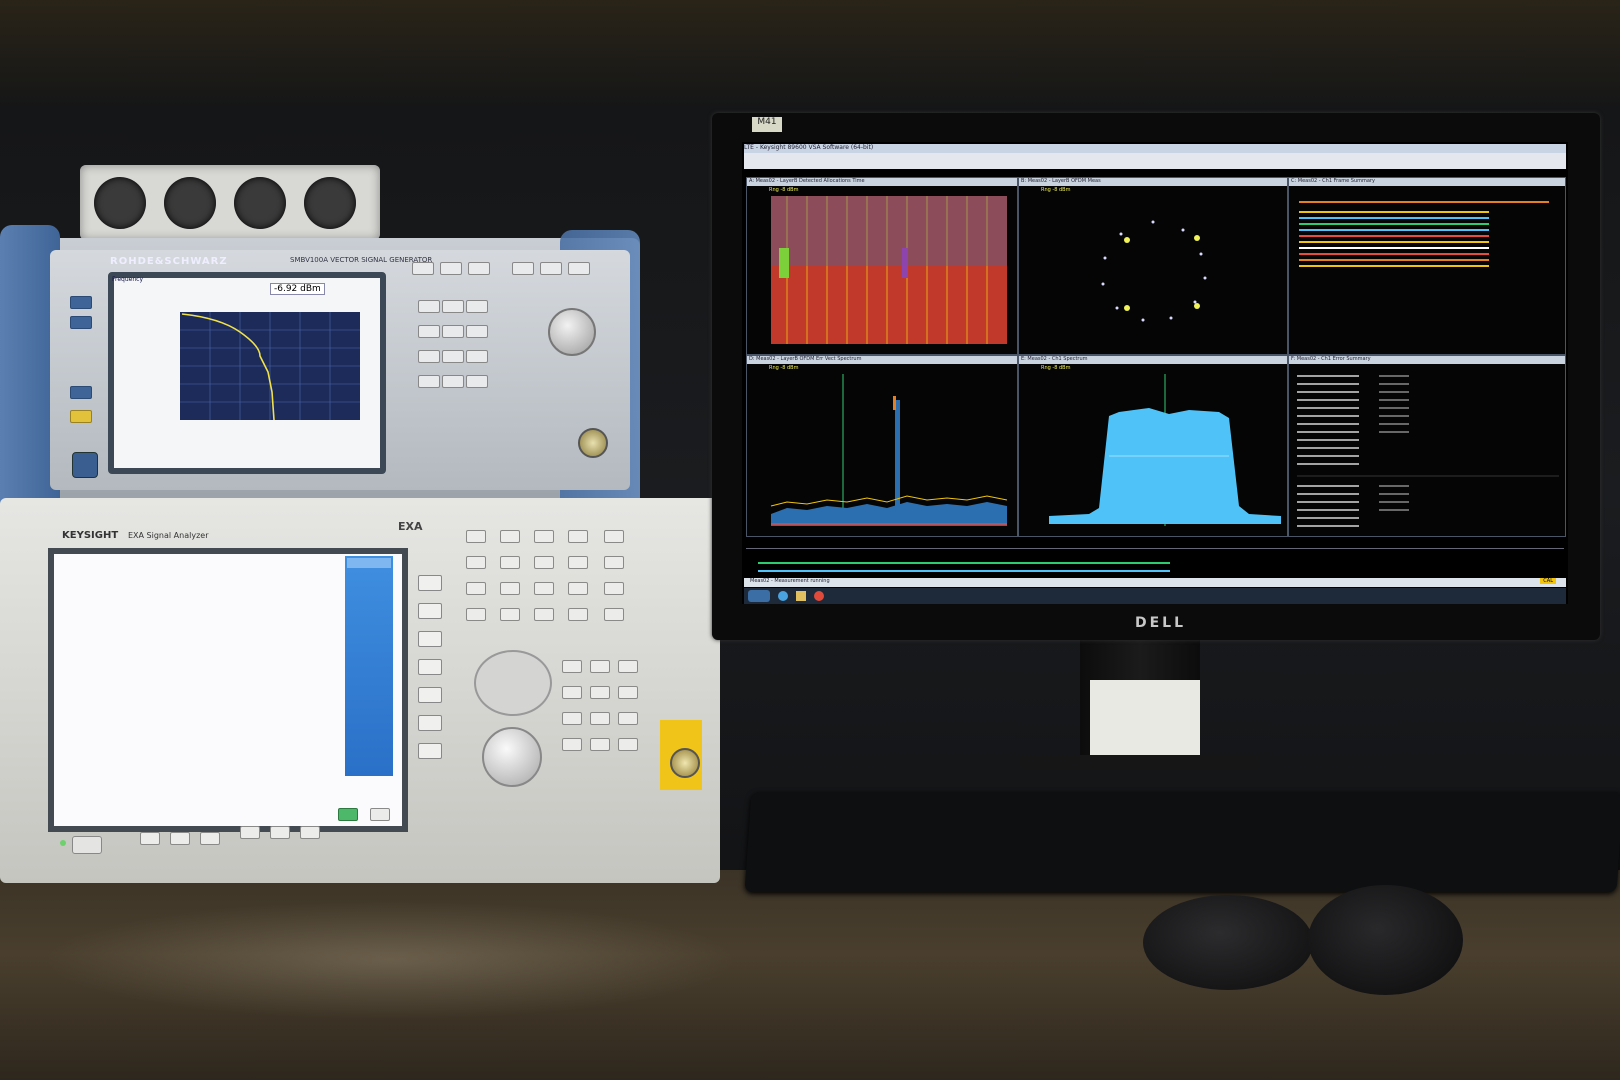 This screenshot has height=1080, width=1620. I want to click on analyzer-model: EXA Signal Analyzer, so click(168, 535).